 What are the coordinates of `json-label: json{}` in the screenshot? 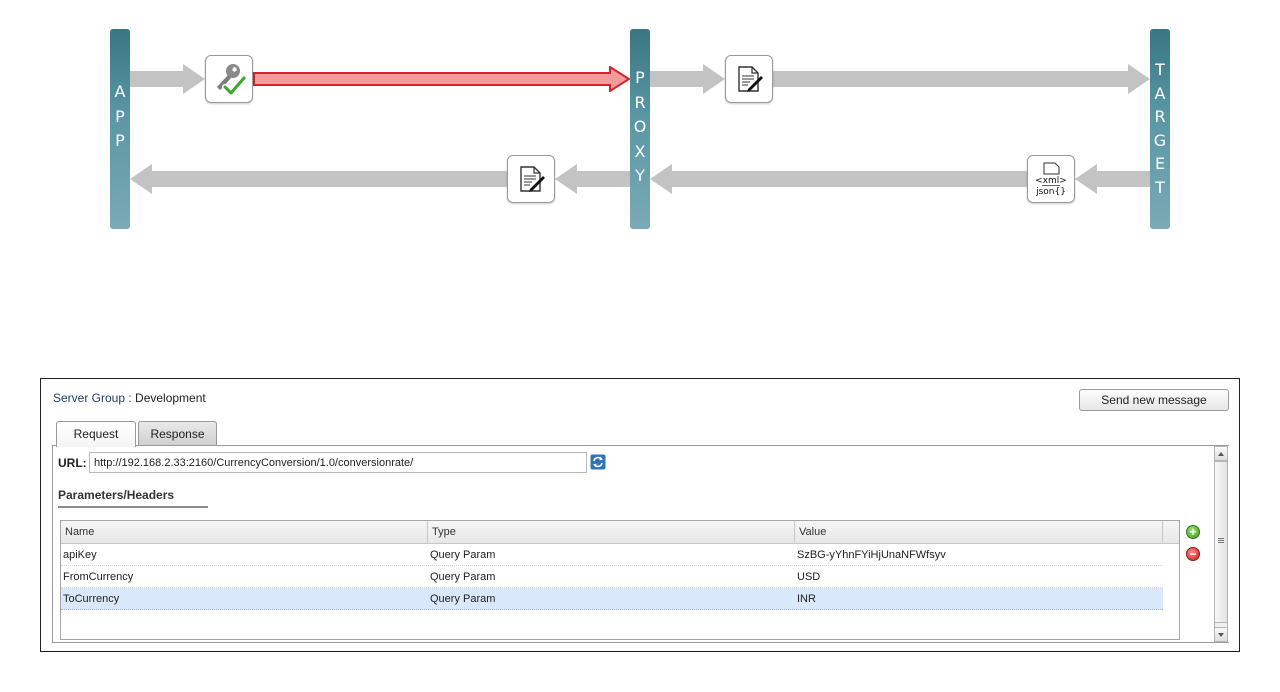 It's located at (1050, 192).